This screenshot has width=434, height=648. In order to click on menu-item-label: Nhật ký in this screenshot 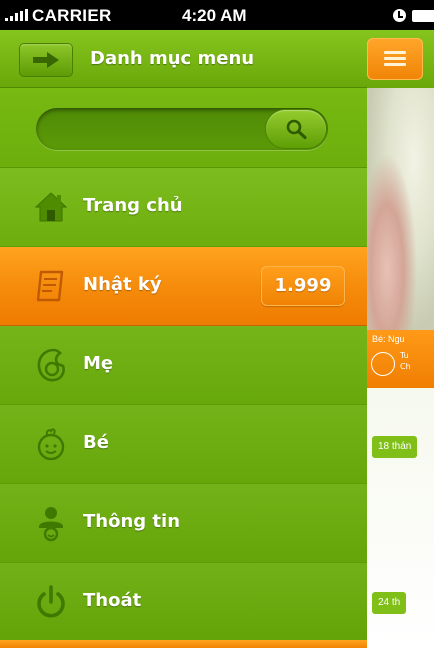, I will do `click(122, 284)`.